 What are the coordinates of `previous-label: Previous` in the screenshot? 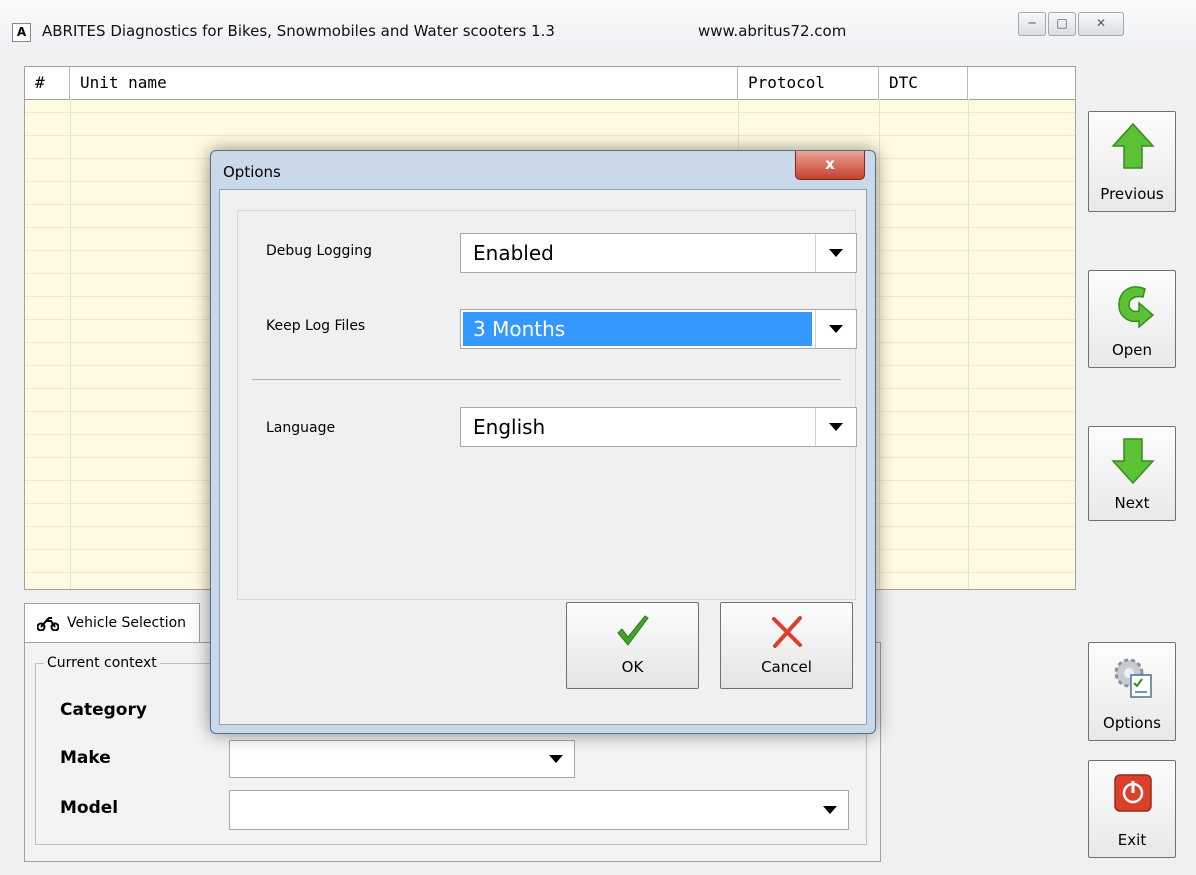 It's located at (1132, 194).